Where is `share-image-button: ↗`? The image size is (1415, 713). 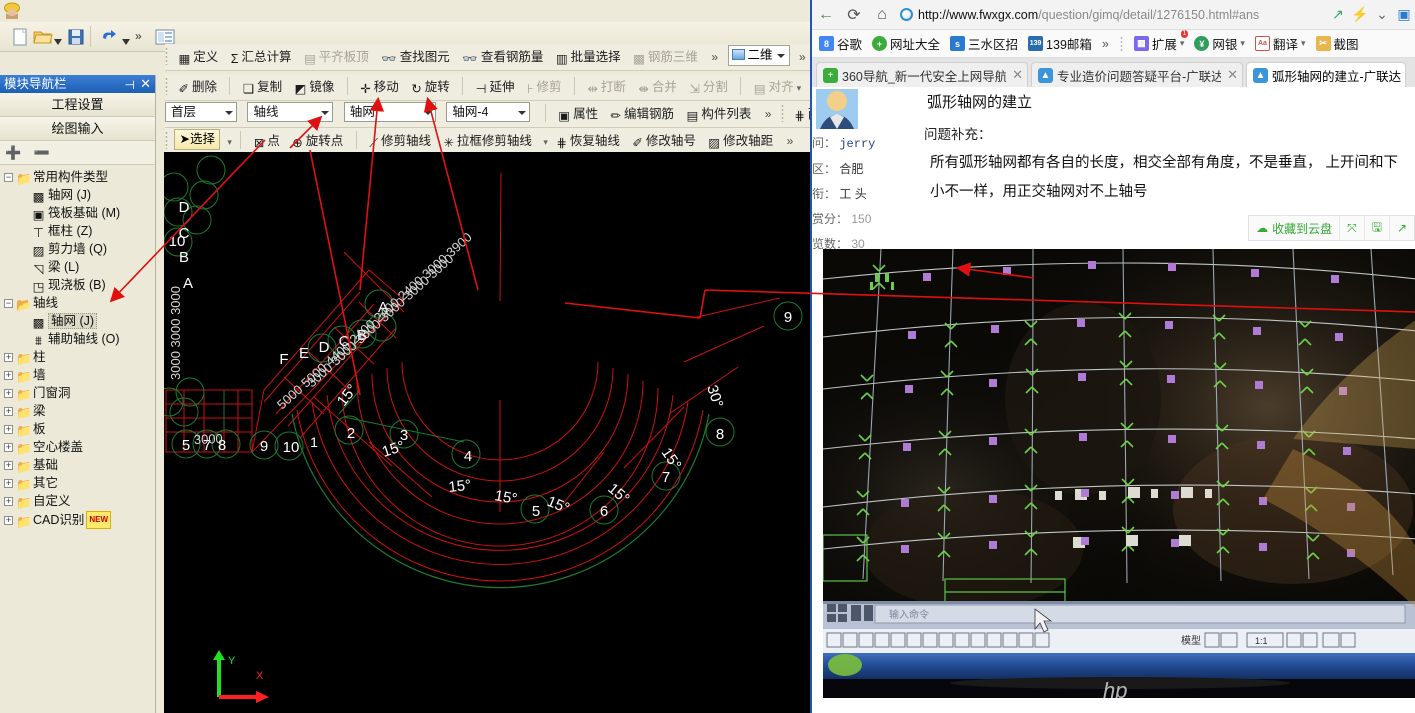 share-image-button: ↗ is located at coordinates (1401, 228).